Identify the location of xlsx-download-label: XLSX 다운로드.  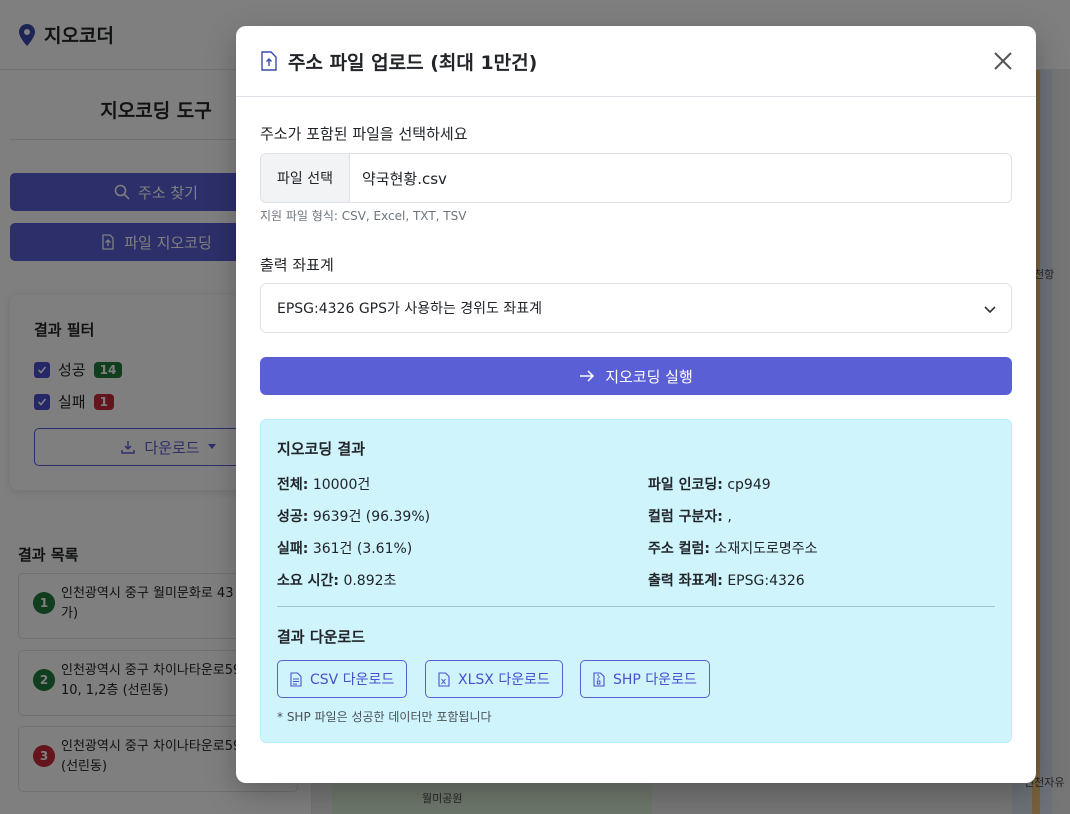
(504, 680).